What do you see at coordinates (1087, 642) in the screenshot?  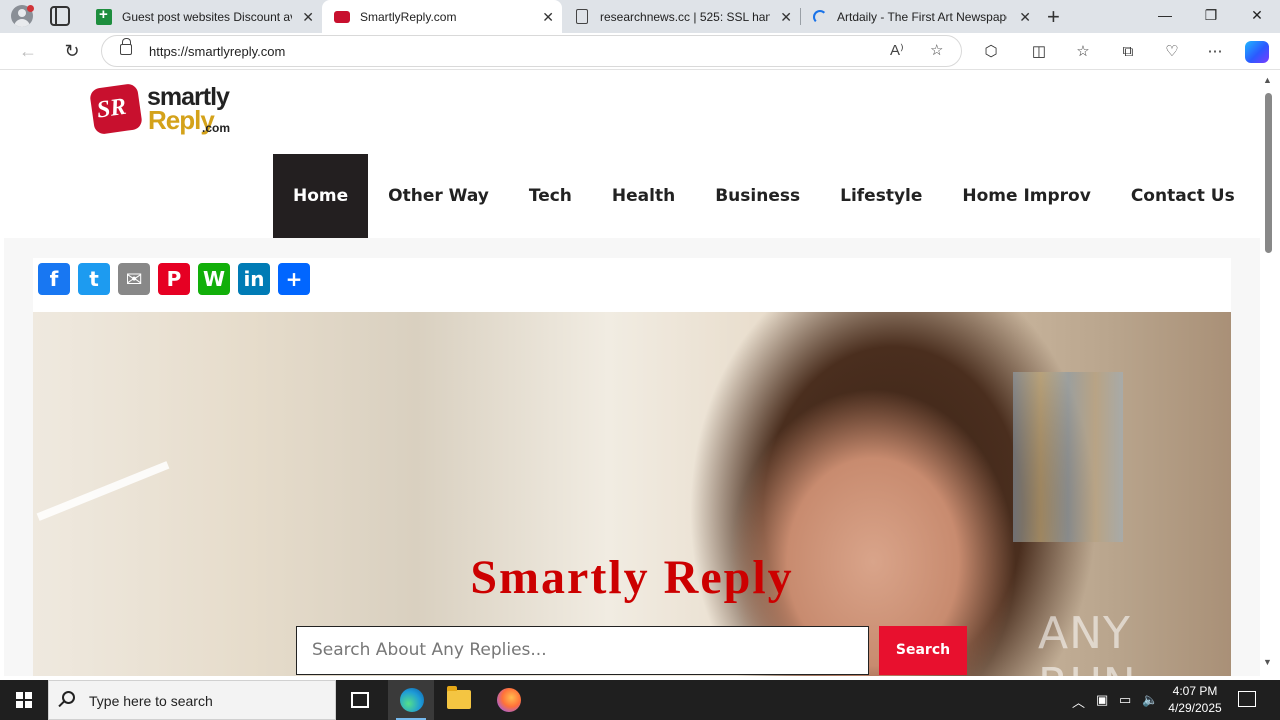 I see `anyrun-watermark: ANY RUN` at bounding box center [1087, 642].